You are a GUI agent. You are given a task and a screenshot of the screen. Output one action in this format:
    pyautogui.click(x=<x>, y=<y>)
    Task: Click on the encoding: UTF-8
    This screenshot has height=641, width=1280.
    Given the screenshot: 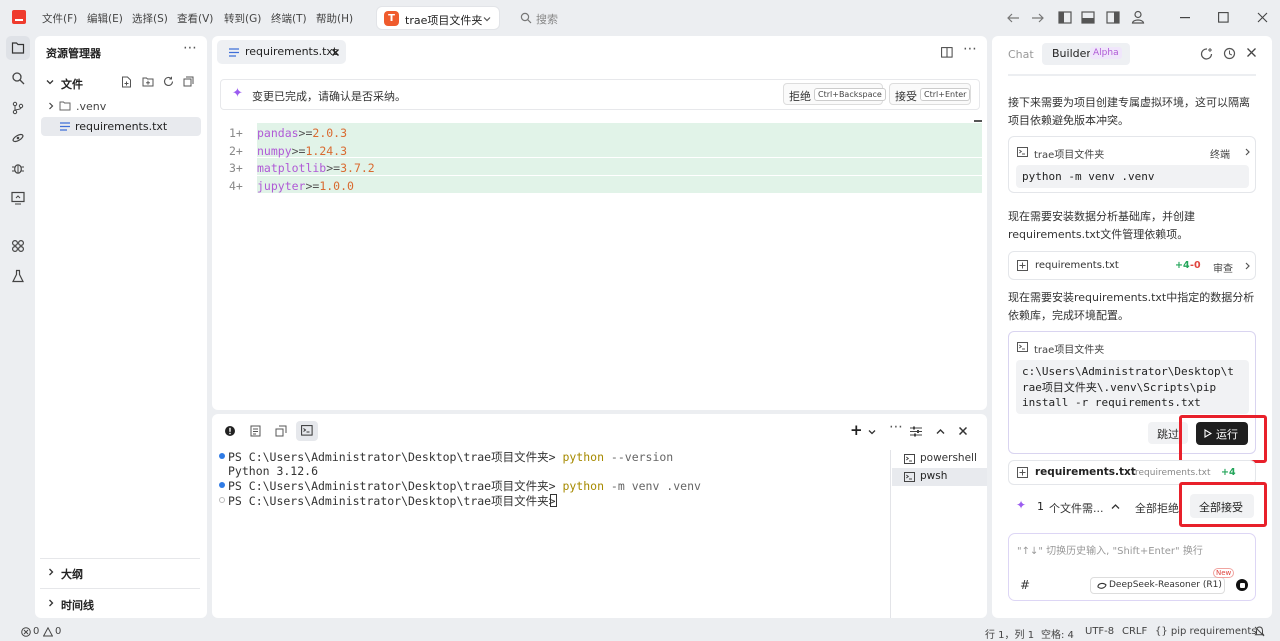 What is the action you would take?
    pyautogui.click(x=1099, y=631)
    